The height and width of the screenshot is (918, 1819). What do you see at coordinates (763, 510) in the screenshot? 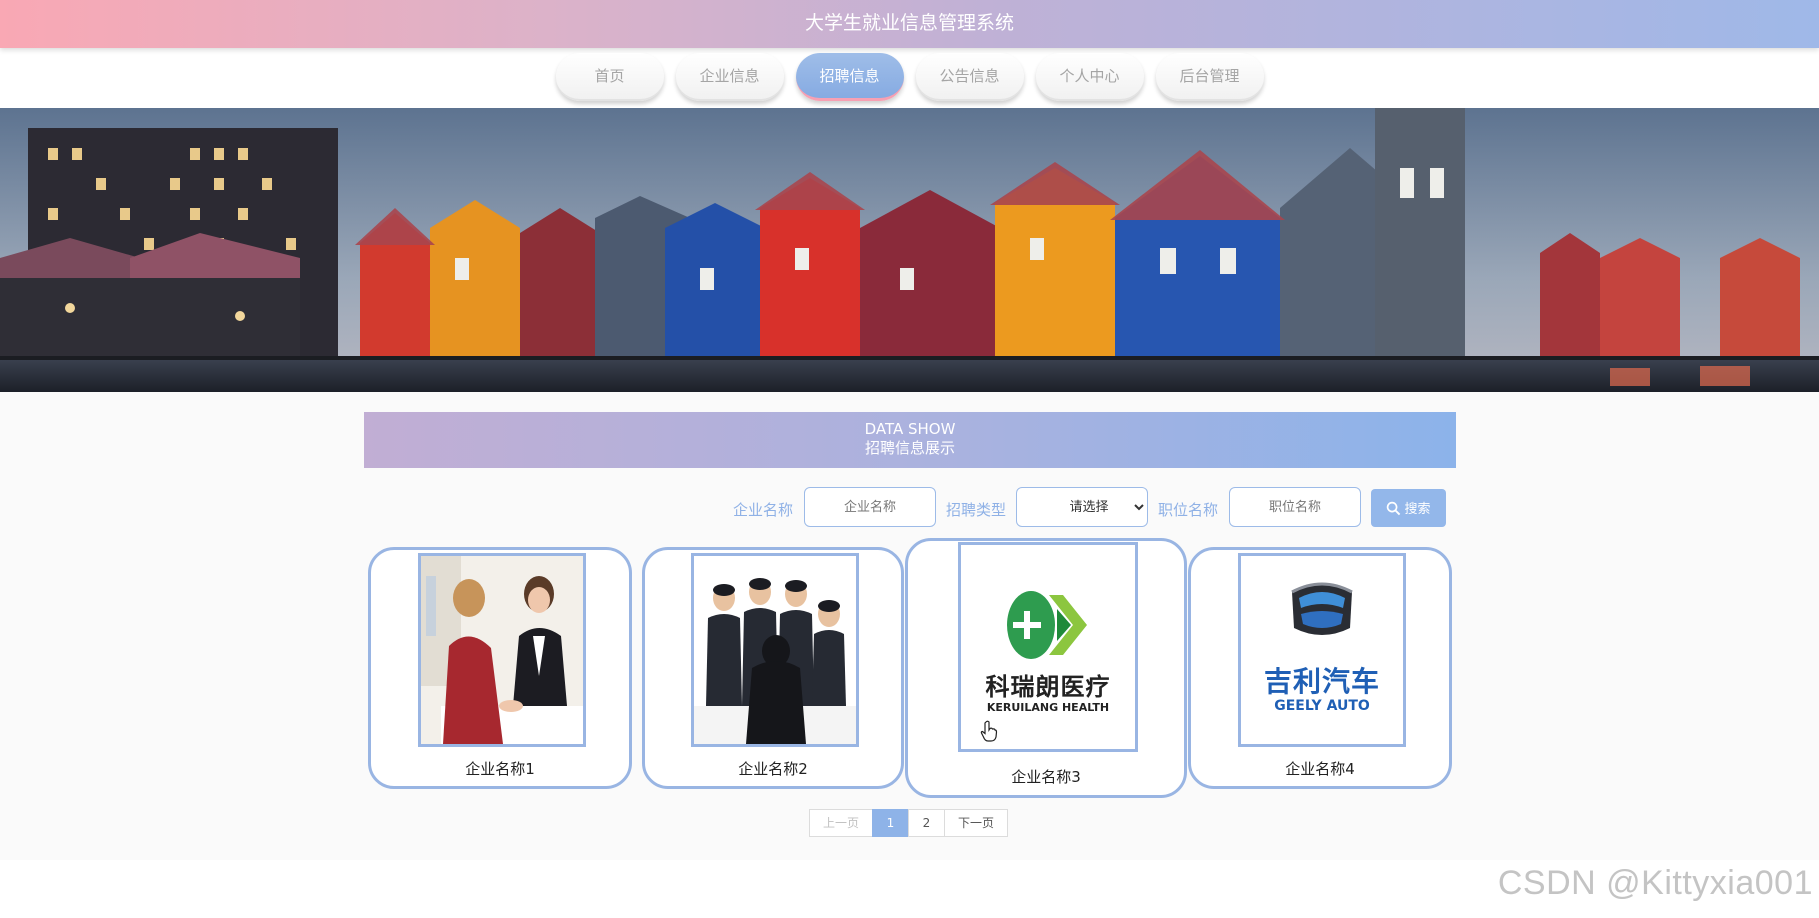
I see `company-name-label: 企业名称` at bounding box center [763, 510].